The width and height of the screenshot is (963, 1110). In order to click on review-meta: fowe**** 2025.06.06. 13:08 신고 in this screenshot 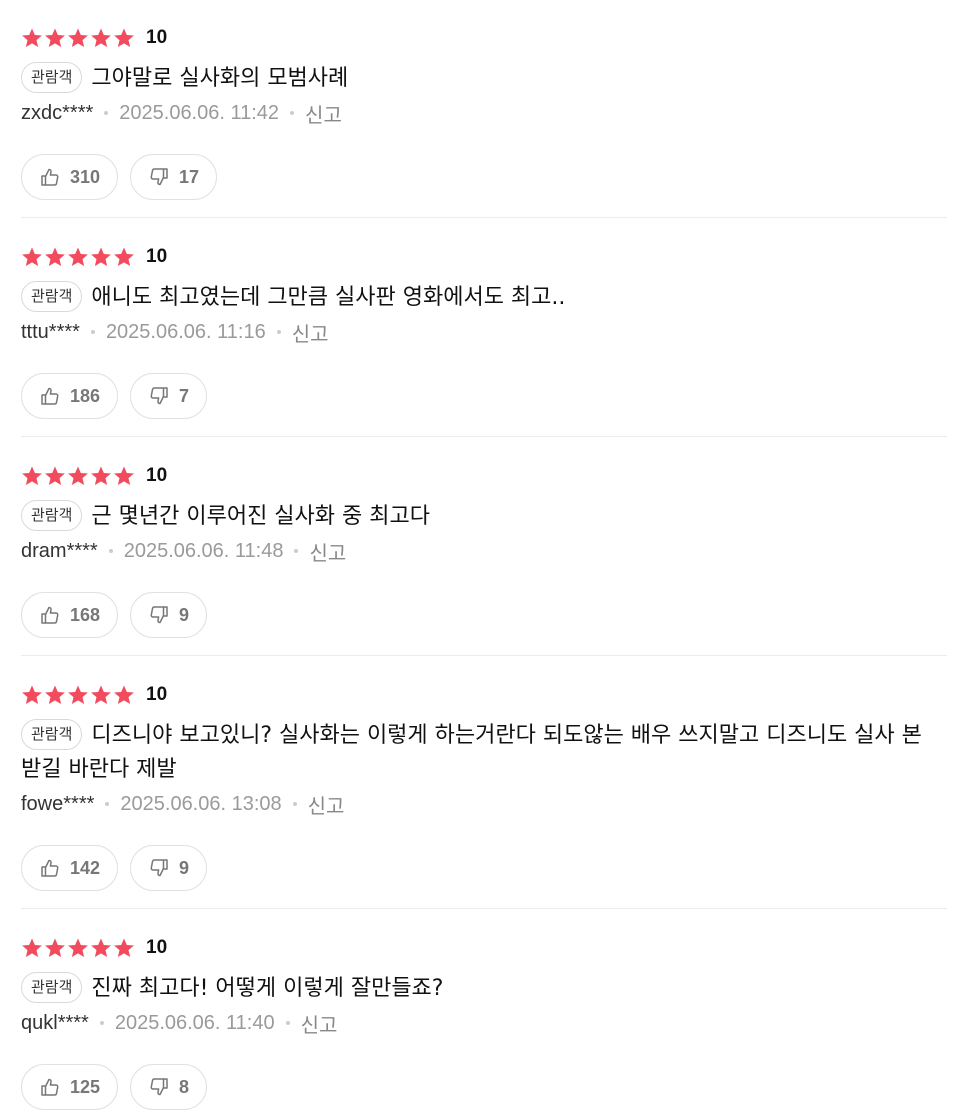, I will do `click(484, 804)`.